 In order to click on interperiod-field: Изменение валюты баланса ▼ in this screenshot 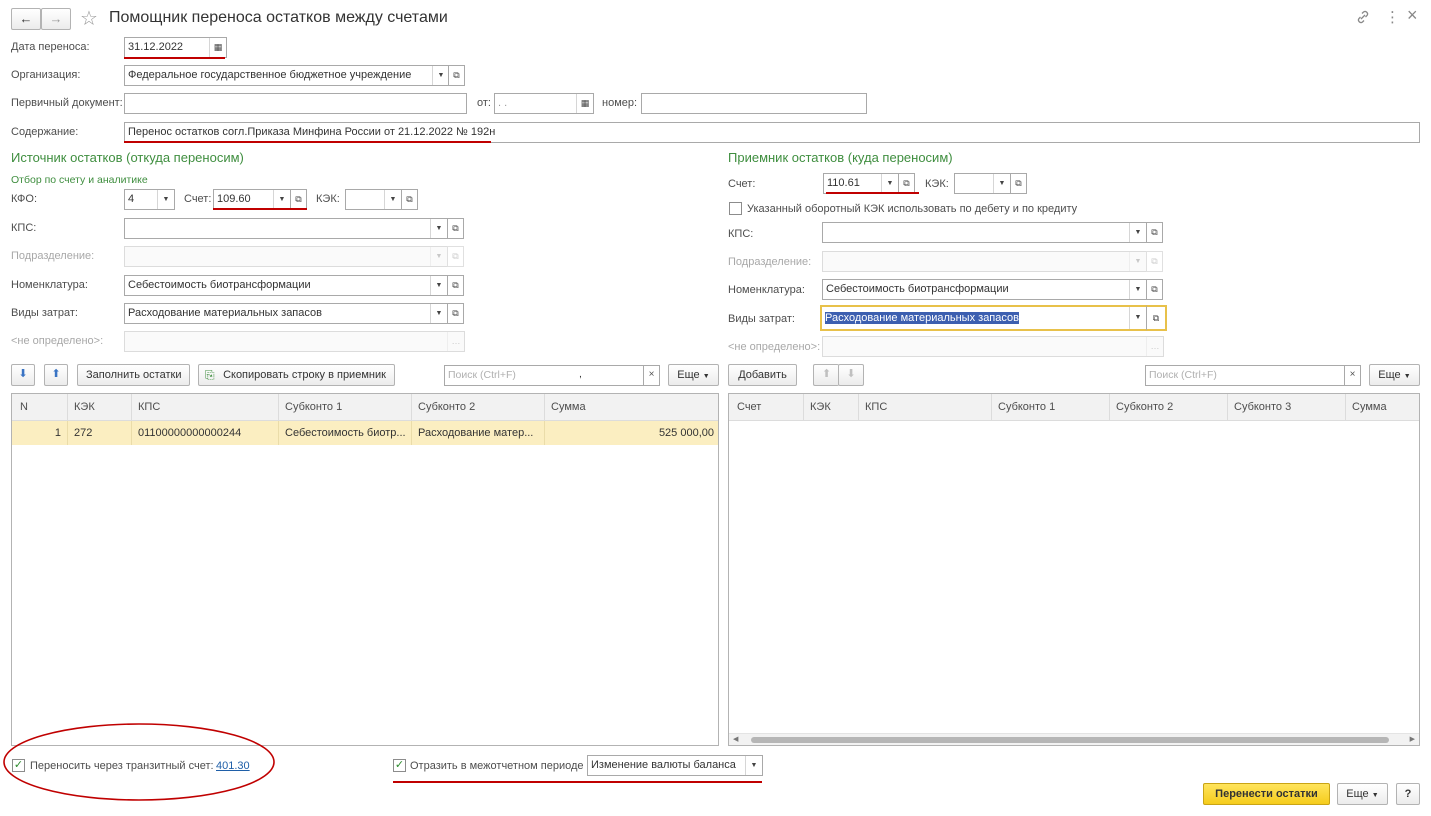, I will do `click(675, 765)`.